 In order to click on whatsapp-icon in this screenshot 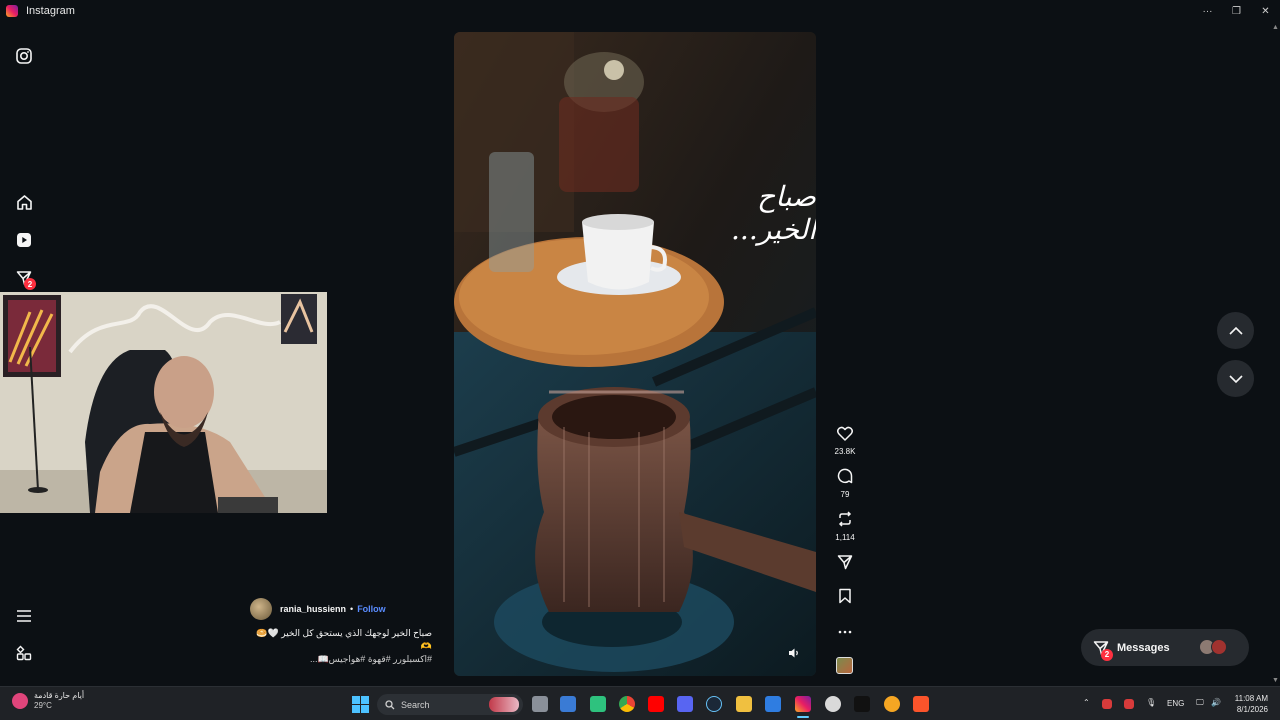, I will do `click(598, 704)`.